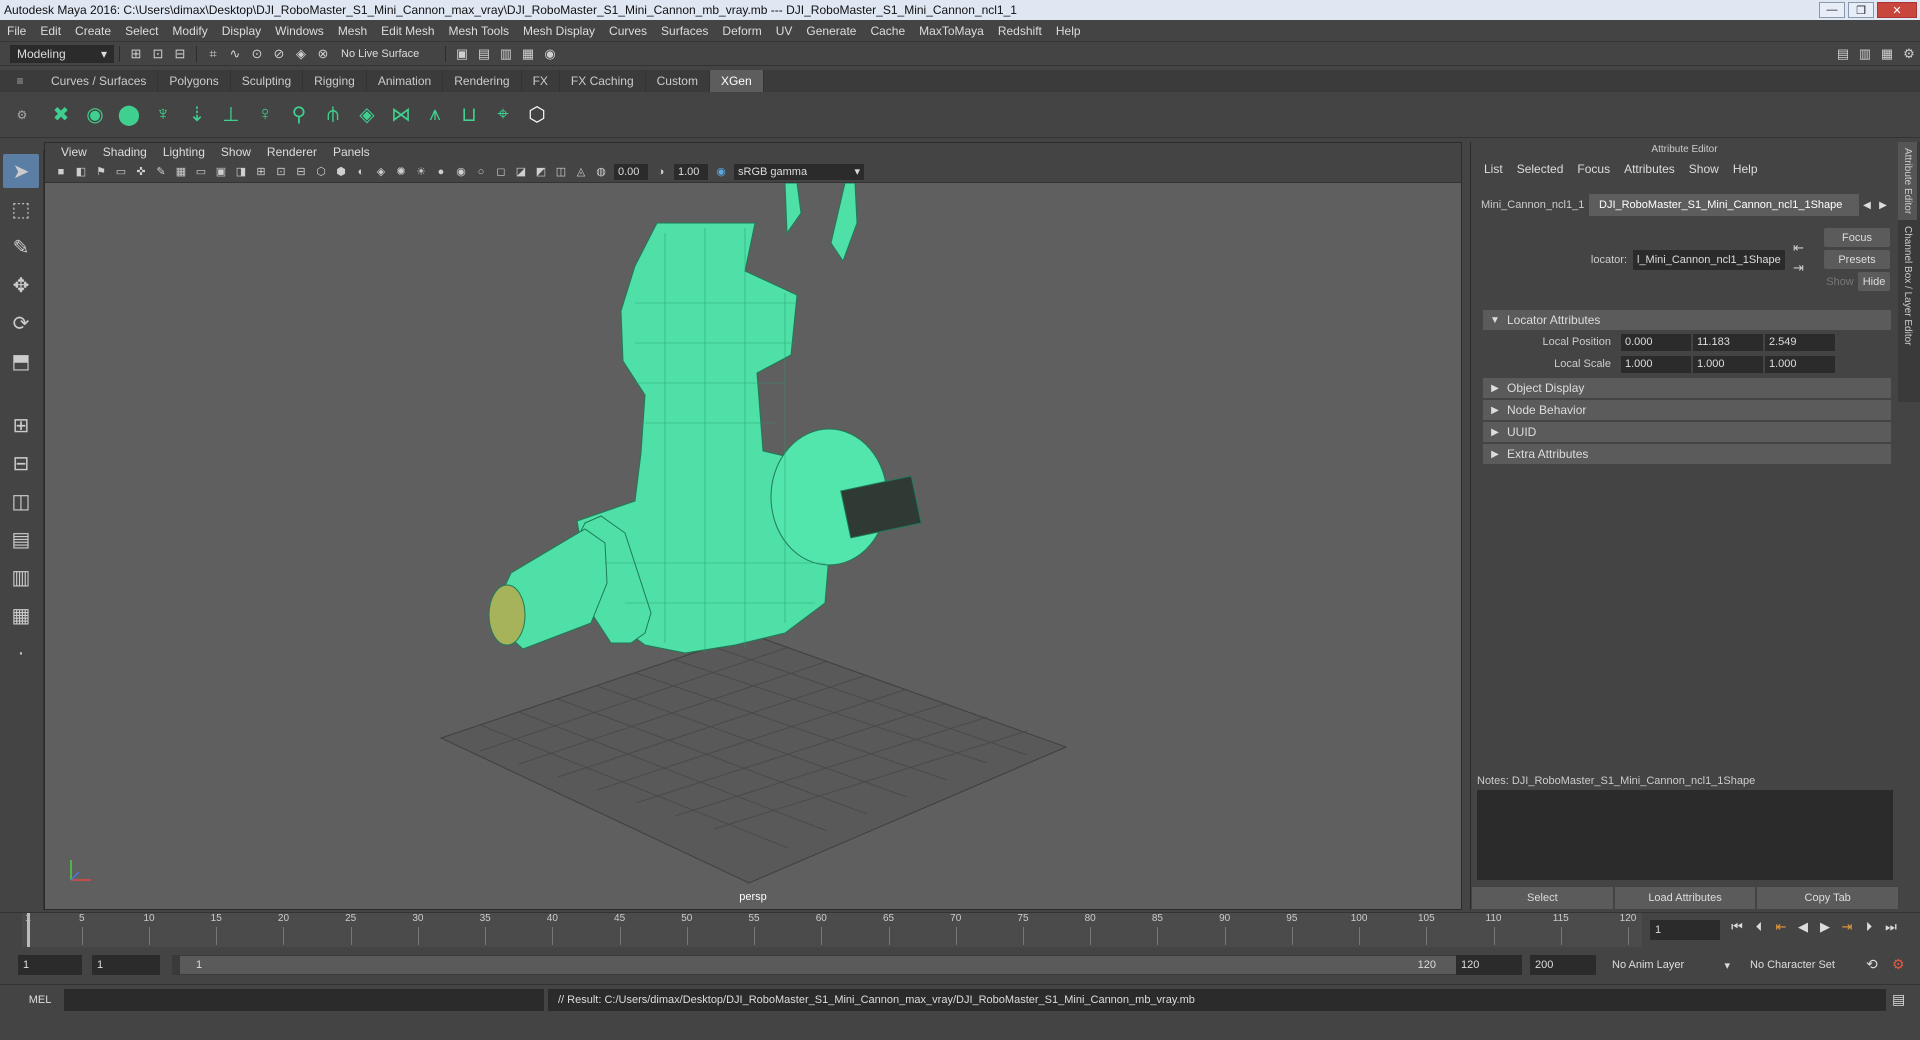  What do you see at coordinates (1649, 169) in the screenshot?
I see `ae-menu-attributes: Attributes` at bounding box center [1649, 169].